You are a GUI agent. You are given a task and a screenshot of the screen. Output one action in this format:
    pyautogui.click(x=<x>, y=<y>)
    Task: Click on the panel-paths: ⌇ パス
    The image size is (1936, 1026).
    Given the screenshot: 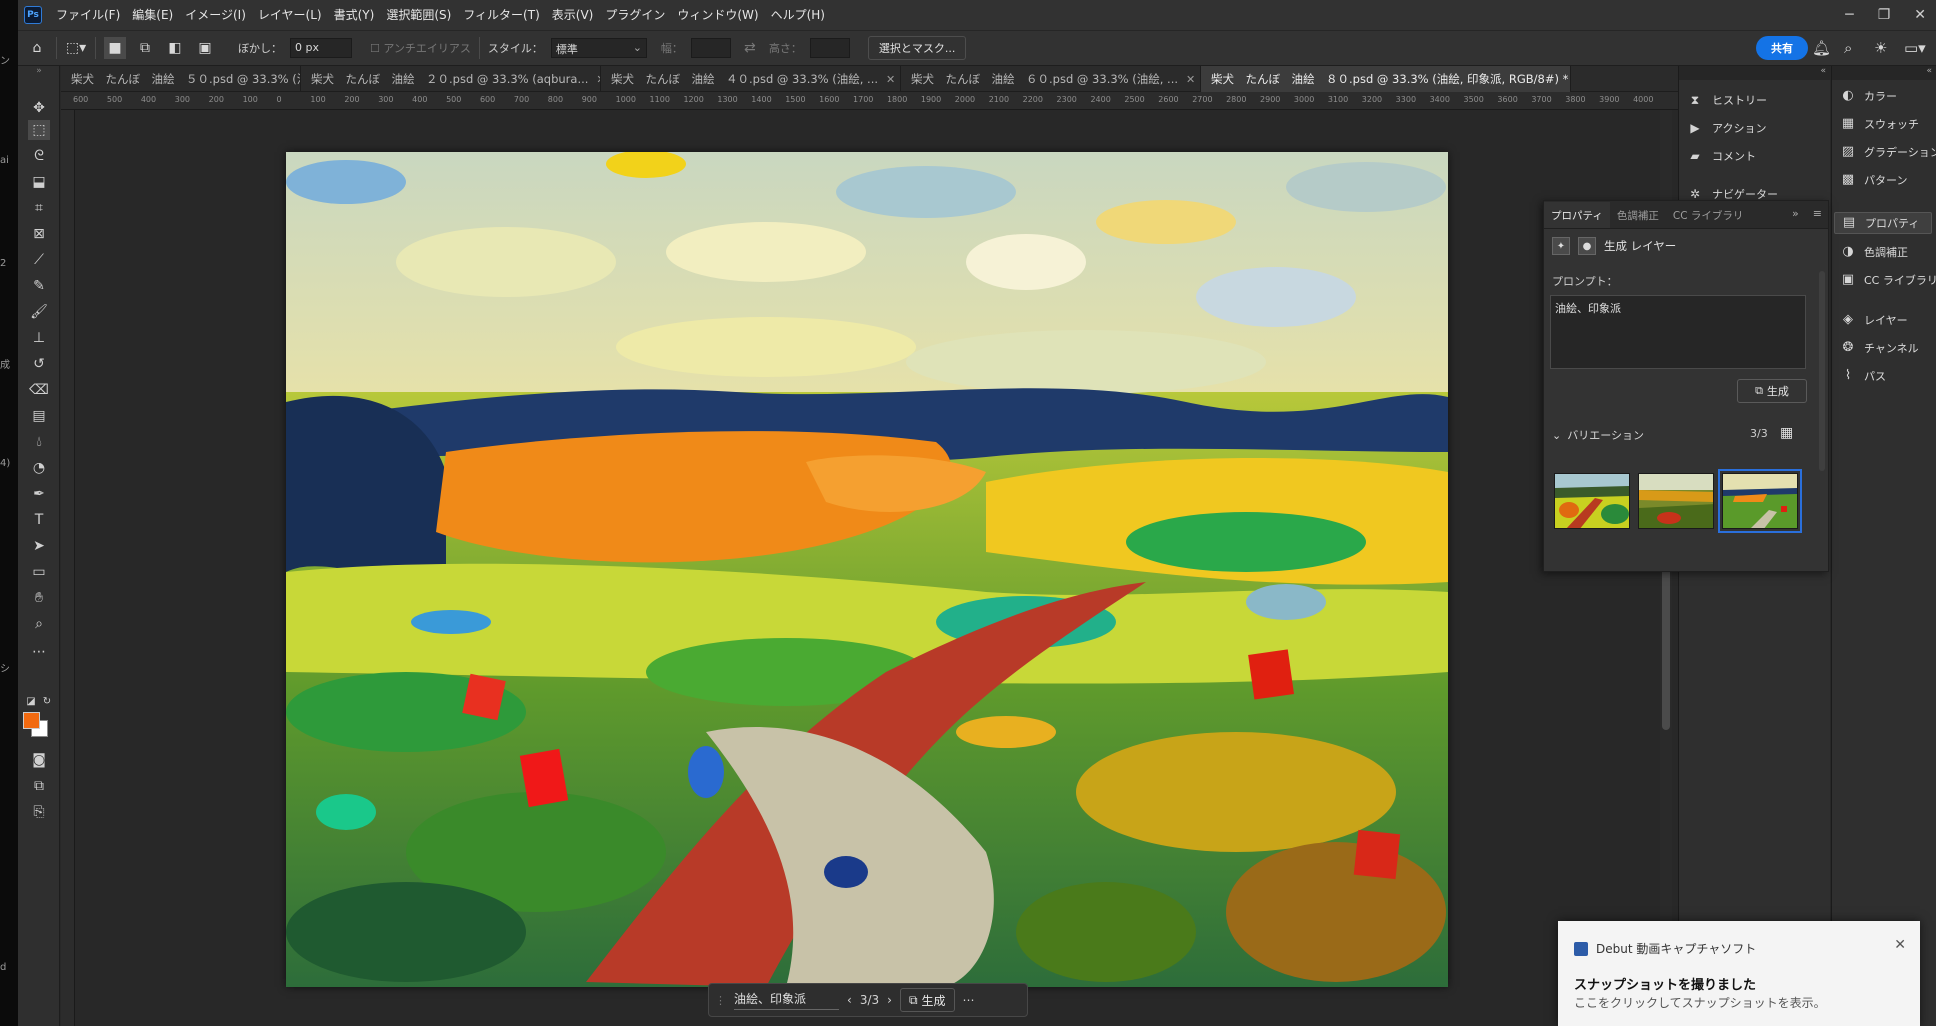 What is the action you would take?
    pyautogui.click(x=1863, y=376)
    